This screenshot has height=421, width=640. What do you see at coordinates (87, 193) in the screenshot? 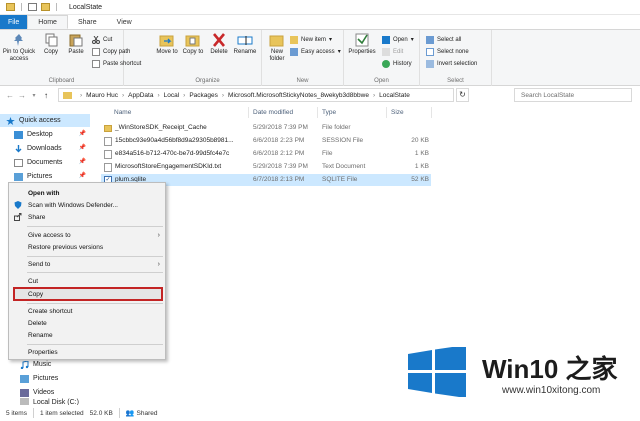
I see `menu-item-open-with: Open with` at bounding box center [87, 193].